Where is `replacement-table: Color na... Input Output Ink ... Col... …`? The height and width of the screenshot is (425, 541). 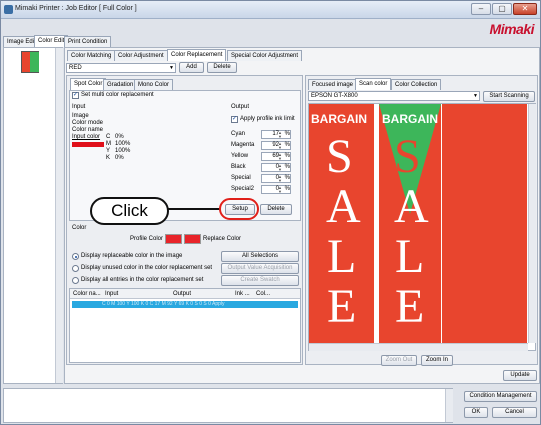 replacement-table: Color na... Input Output Ink ... Col... … is located at coordinates (185, 325).